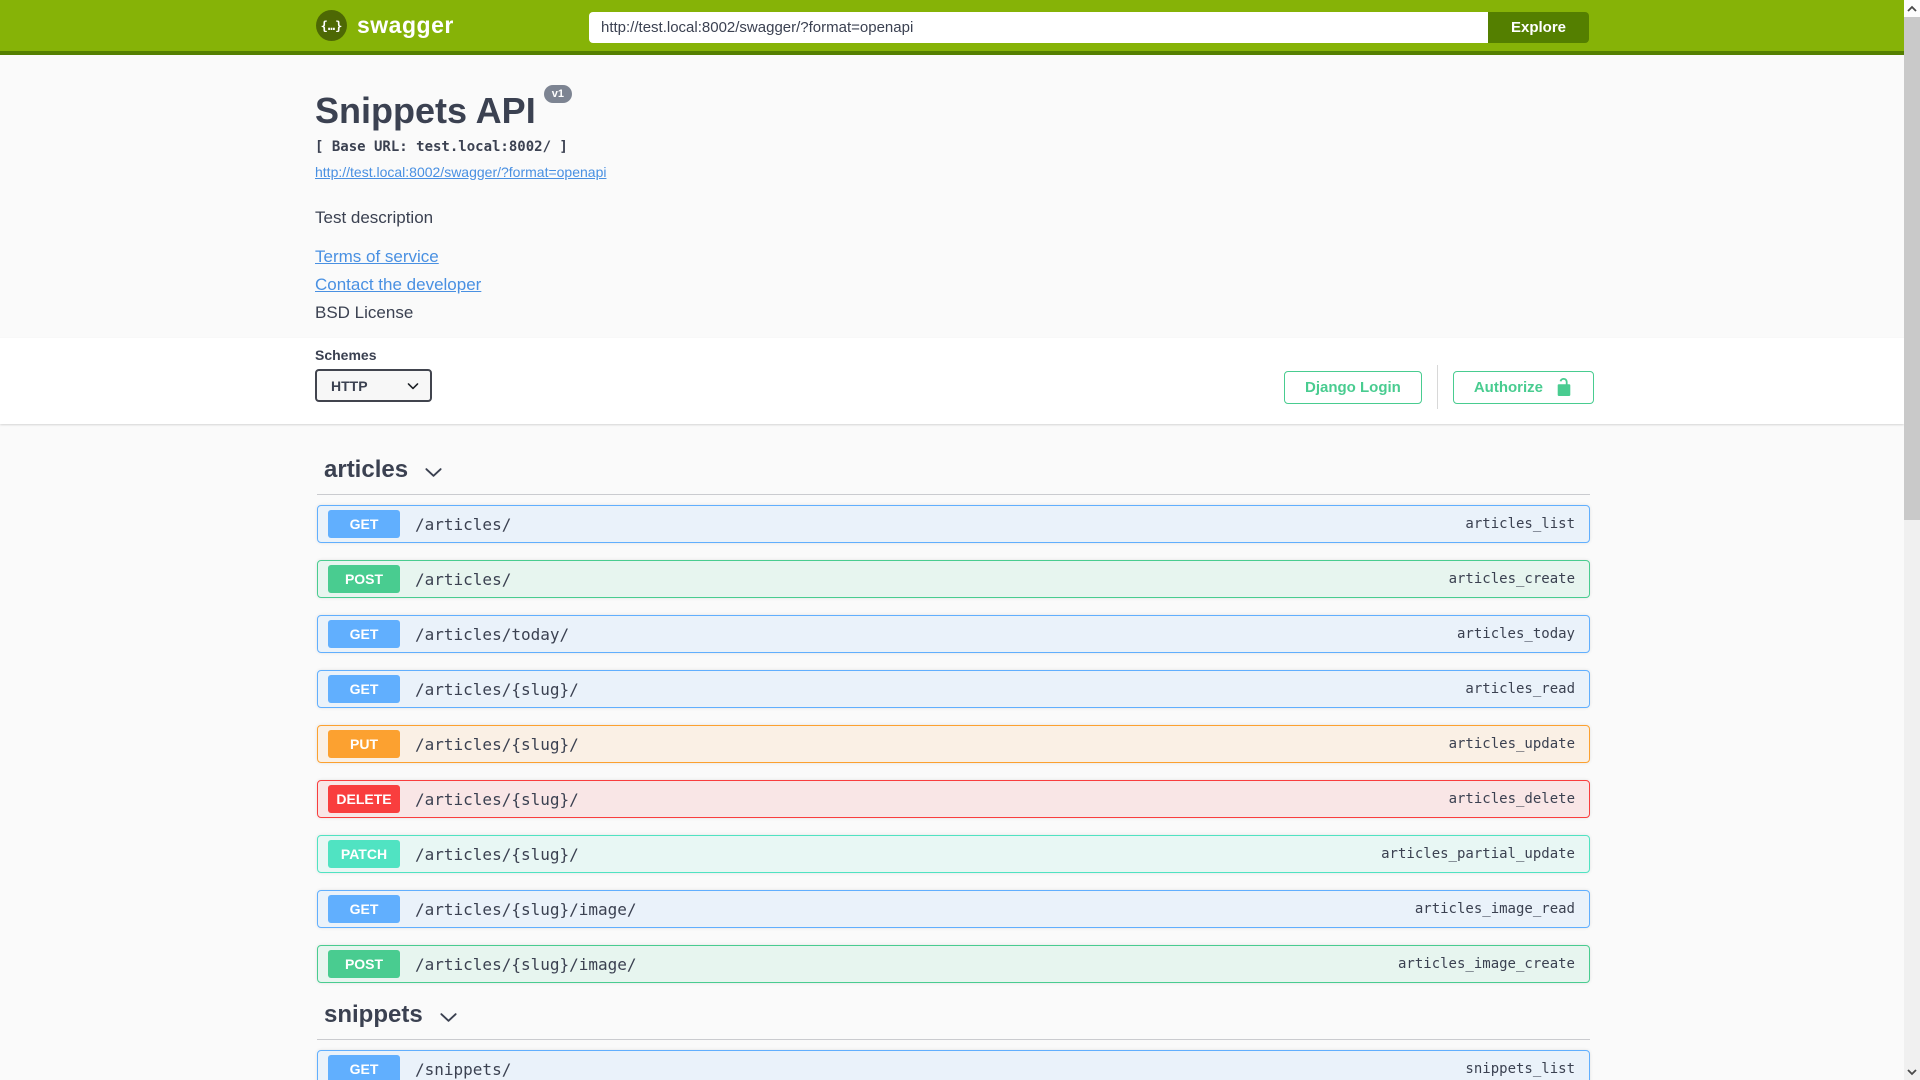 This screenshot has width=1920, height=1080. Describe the element at coordinates (953, 689) in the screenshot. I see `operation-row: GET/articles/{slug}/ articles_read` at that location.